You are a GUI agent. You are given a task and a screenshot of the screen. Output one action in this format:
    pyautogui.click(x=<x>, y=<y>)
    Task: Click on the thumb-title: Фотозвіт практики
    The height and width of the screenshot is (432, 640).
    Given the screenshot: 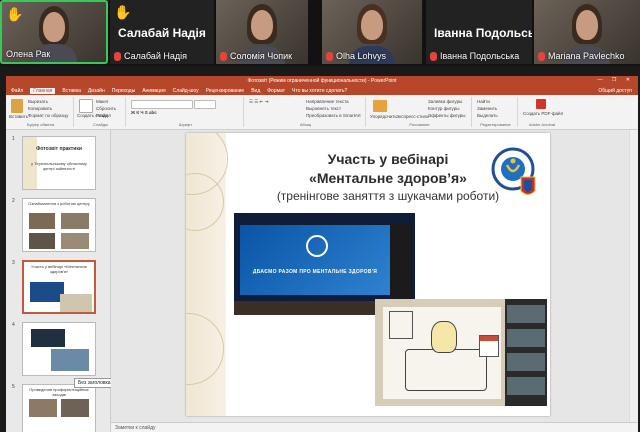 What is the action you would take?
    pyautogui.click(x=59, y=149)
    